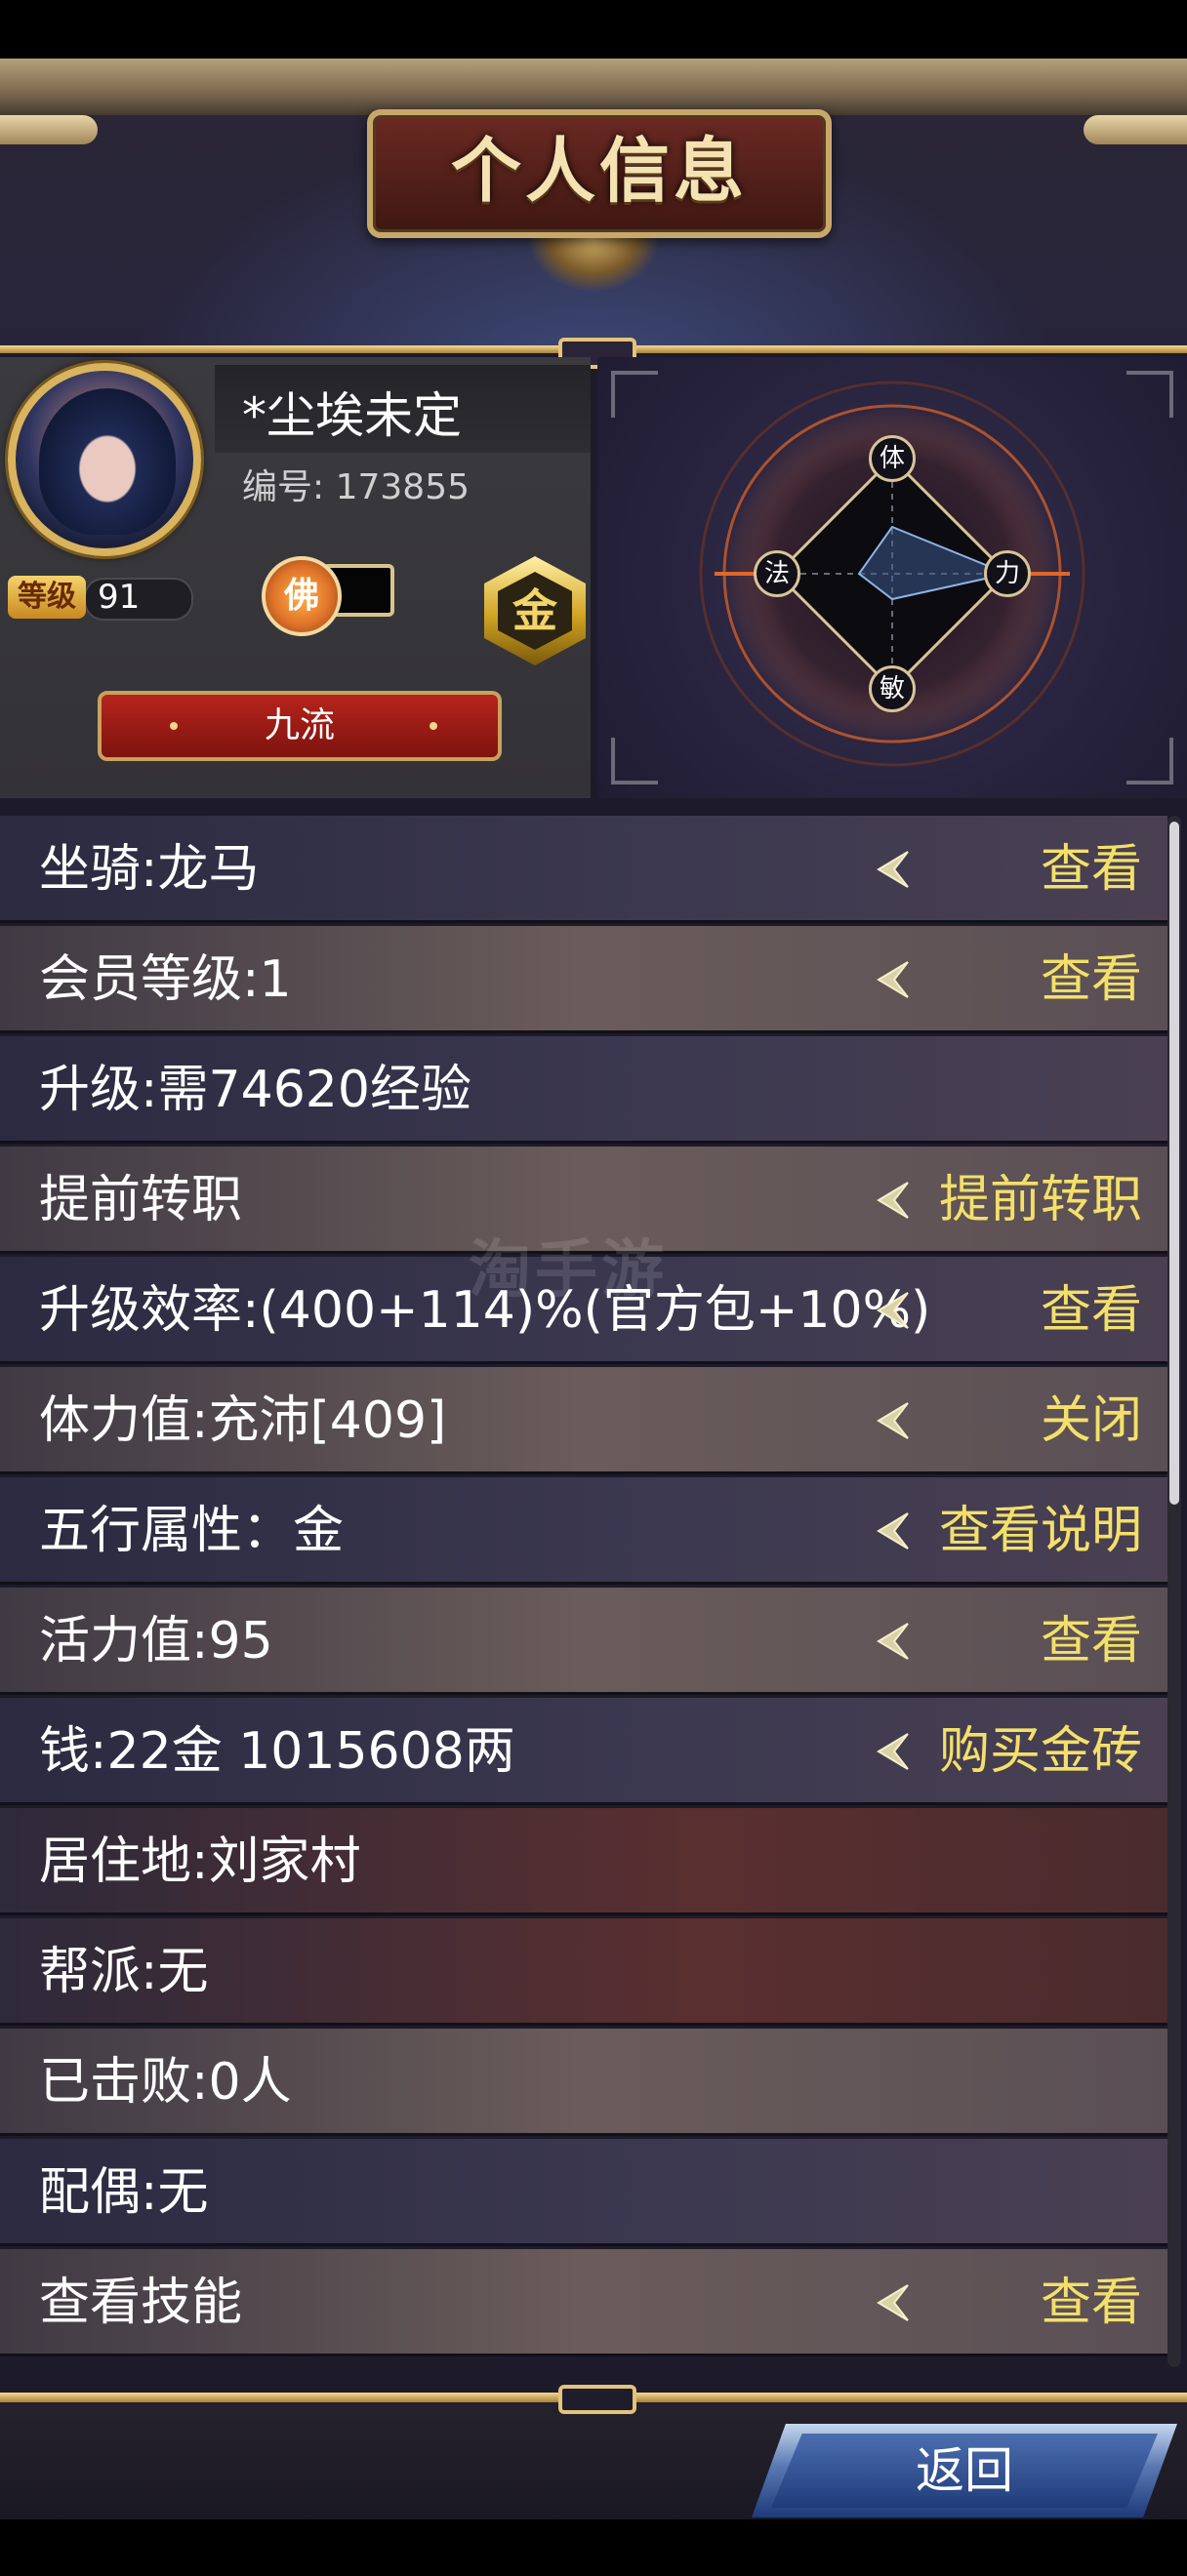  Describe the element at coordinates (583, 2082) in the screenshot. I see `list-item-defeated: 已击败:0人` at that location.